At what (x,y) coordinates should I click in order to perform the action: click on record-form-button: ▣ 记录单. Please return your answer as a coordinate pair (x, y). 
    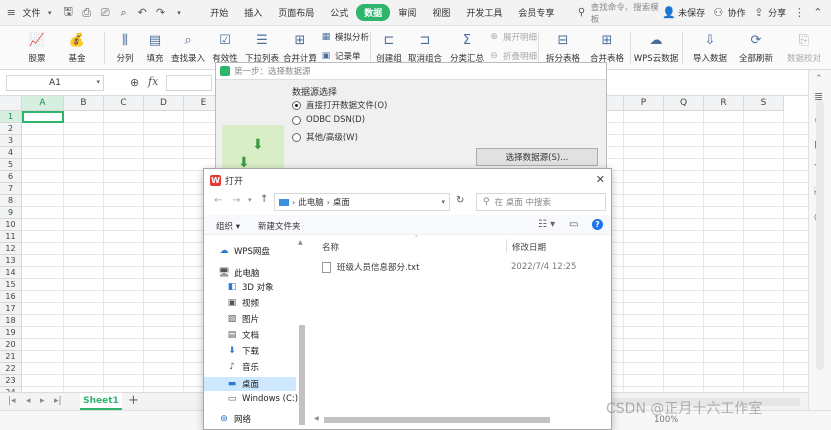
    Looking at the image, I should click on (340, 56).